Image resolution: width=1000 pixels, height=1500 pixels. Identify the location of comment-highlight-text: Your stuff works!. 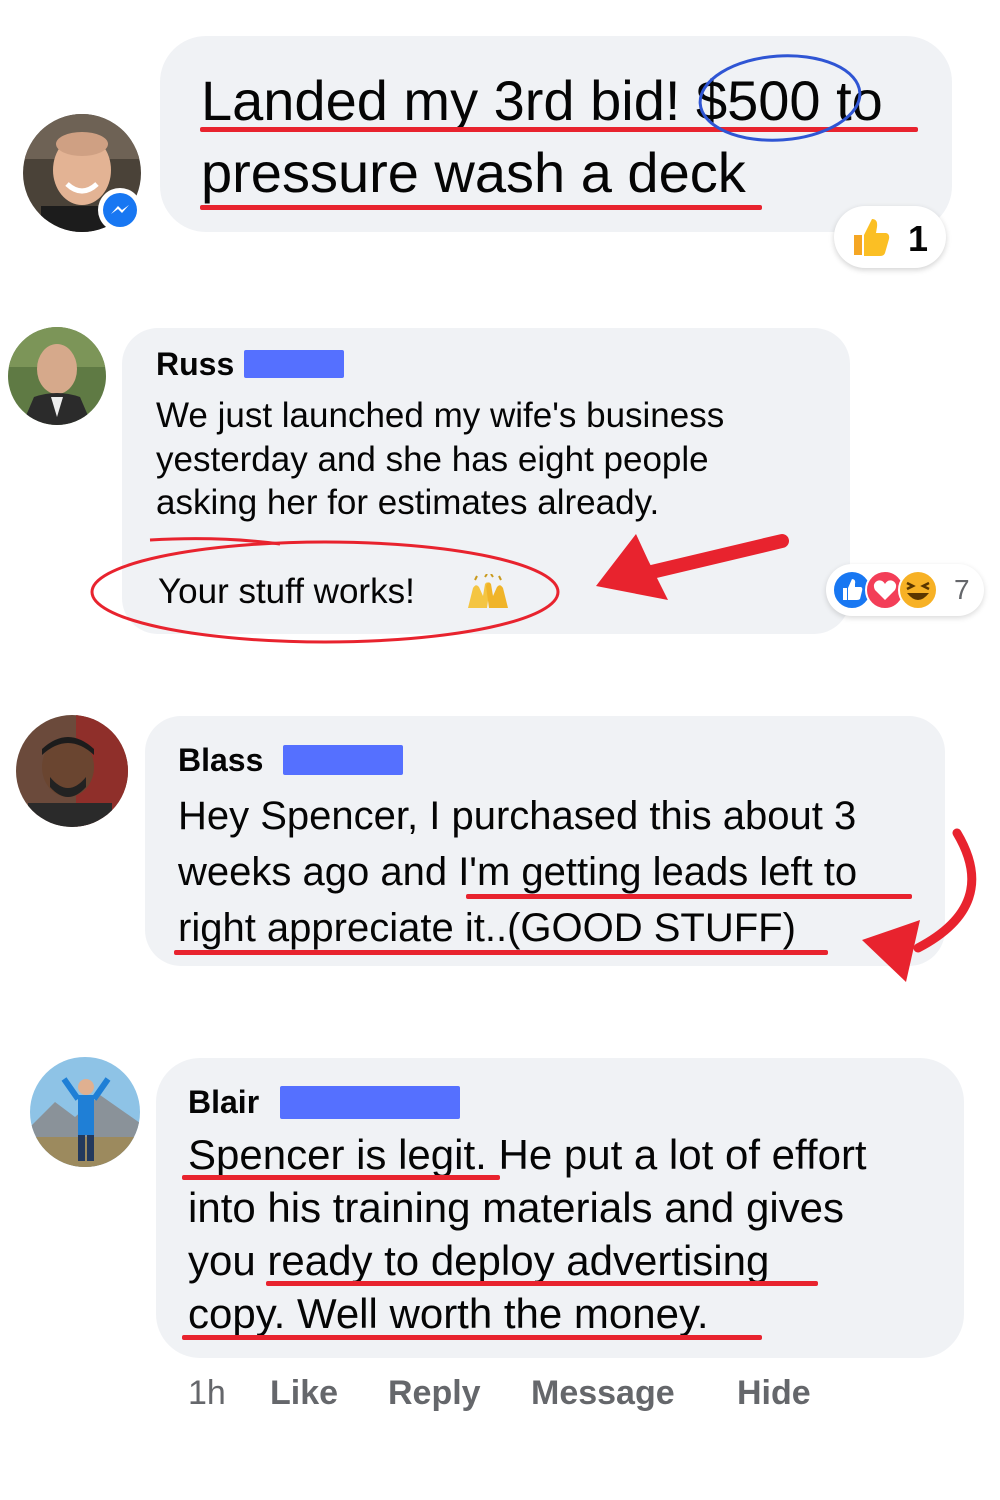
(286, 591).